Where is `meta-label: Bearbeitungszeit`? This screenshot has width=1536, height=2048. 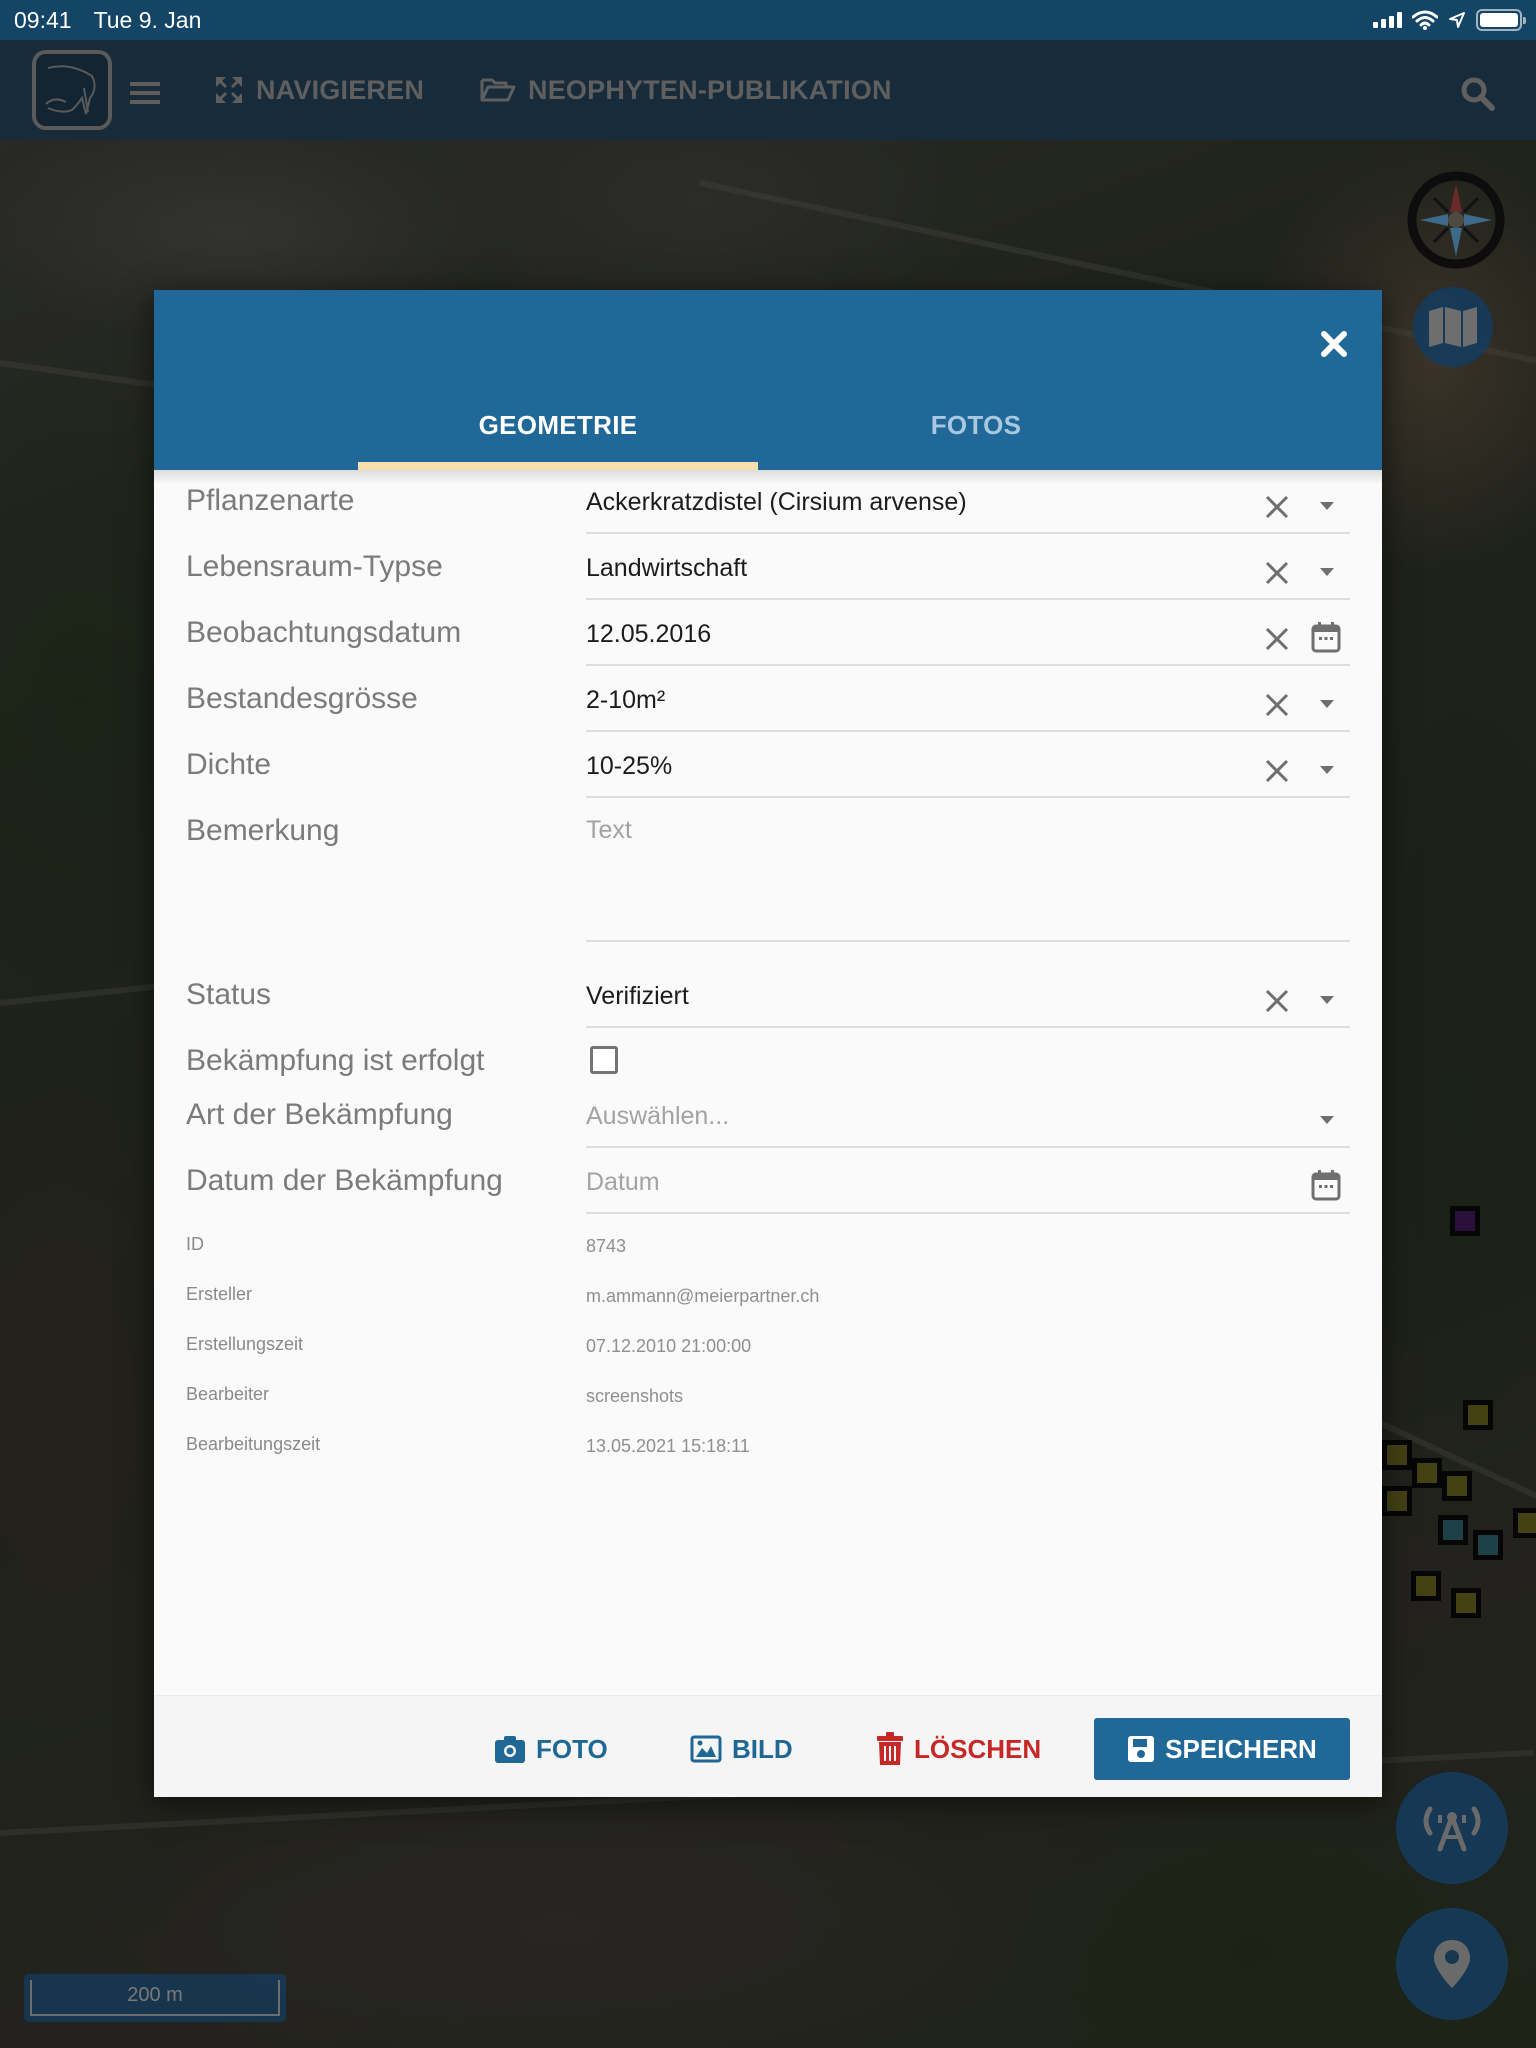 meta-label: Bearbeitungszeit is located at coordinates (253, 1444).